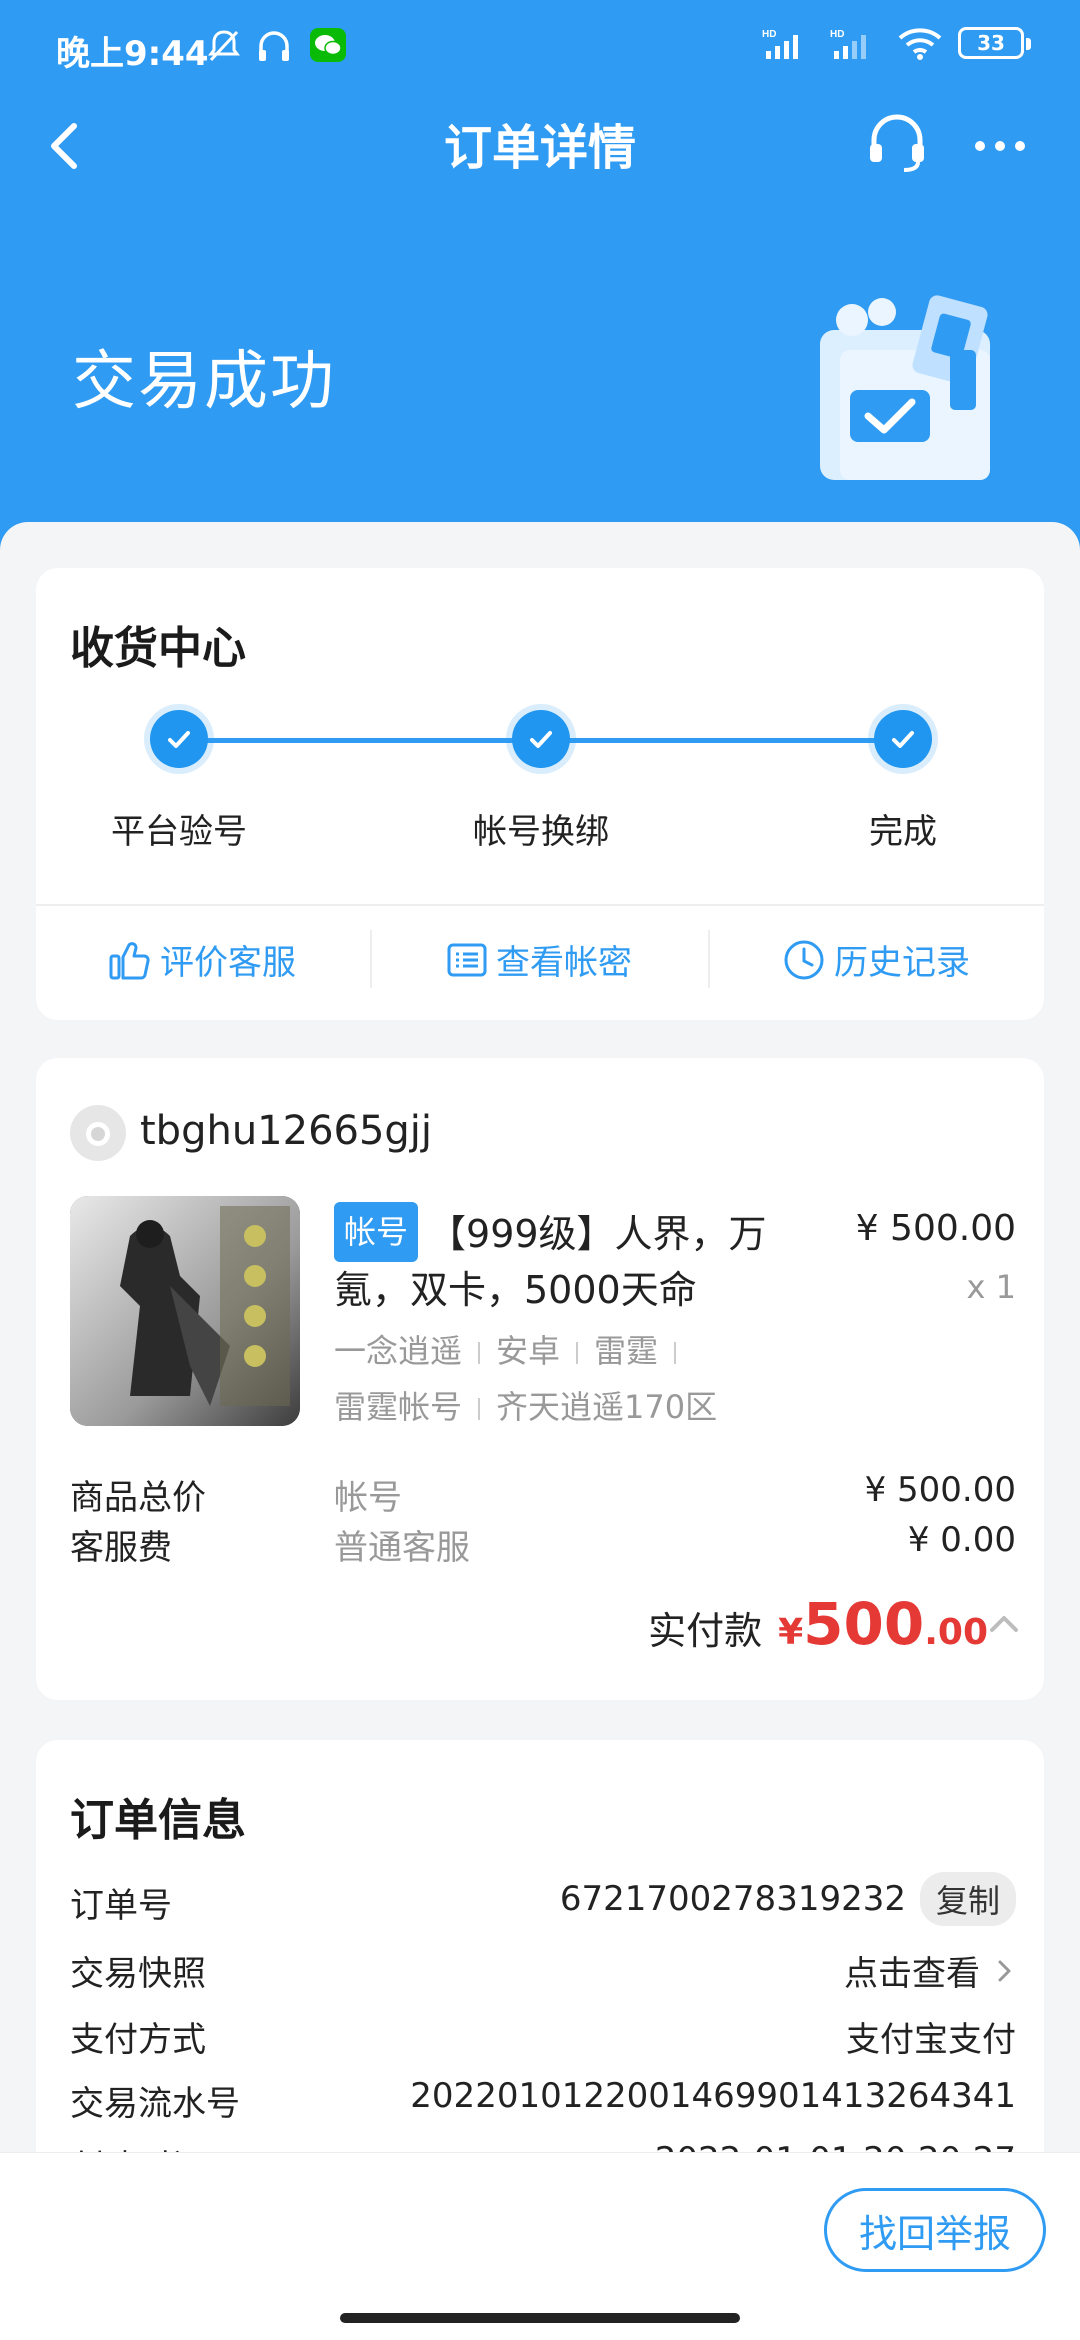 This screenshot has height=2340, width=1080. What do you see at coordinates (121, 1548) in the screenshot?
I see `service-fee-label: 客服费` at bounding box center [121, 1548].